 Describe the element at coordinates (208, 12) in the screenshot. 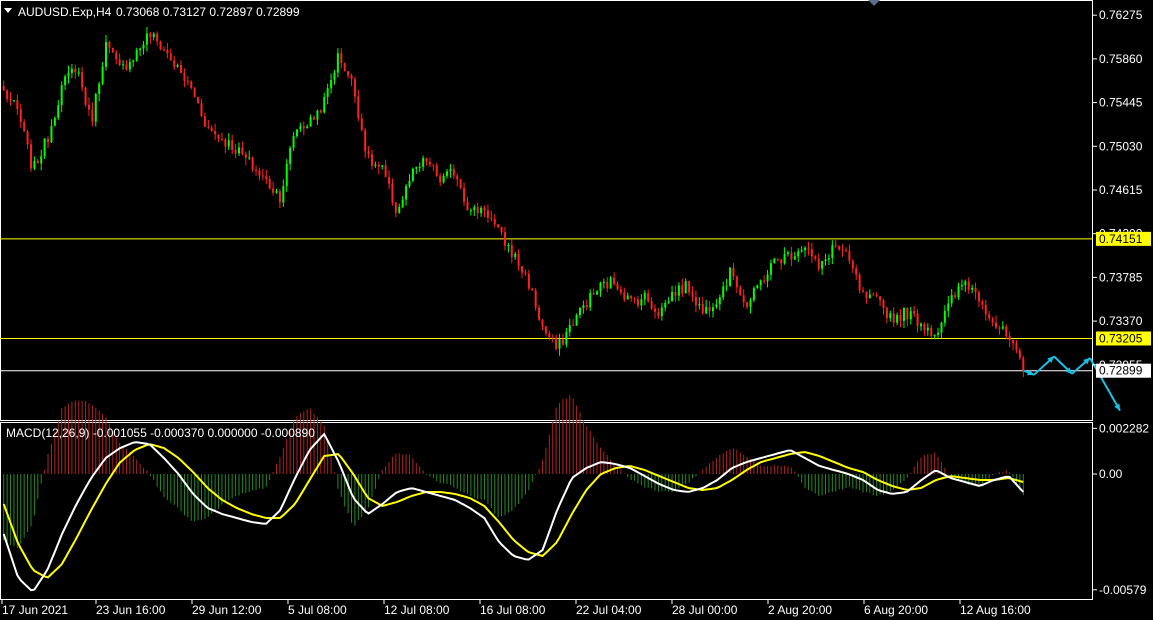

I see `ohlc-readout: 0.73068 0.73127 0.72897 0.72899` at that location.